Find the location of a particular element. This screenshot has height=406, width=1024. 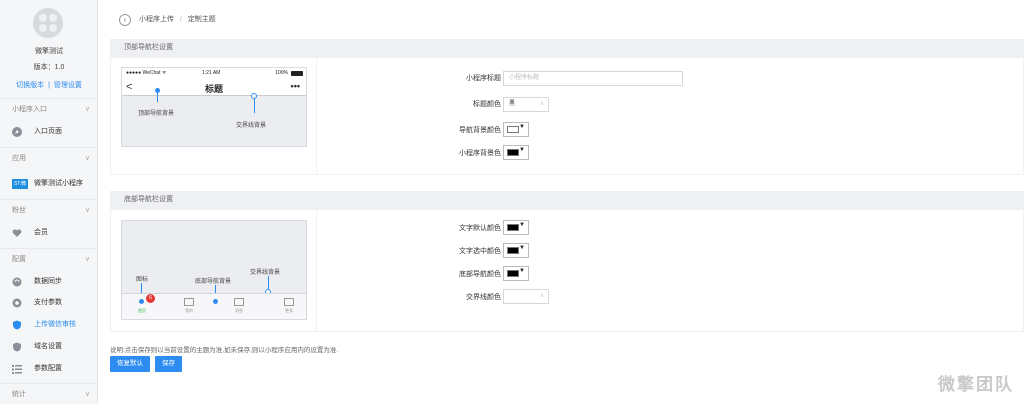

restore-default-button: 恢复默认 is located at coordinates (130, 364).